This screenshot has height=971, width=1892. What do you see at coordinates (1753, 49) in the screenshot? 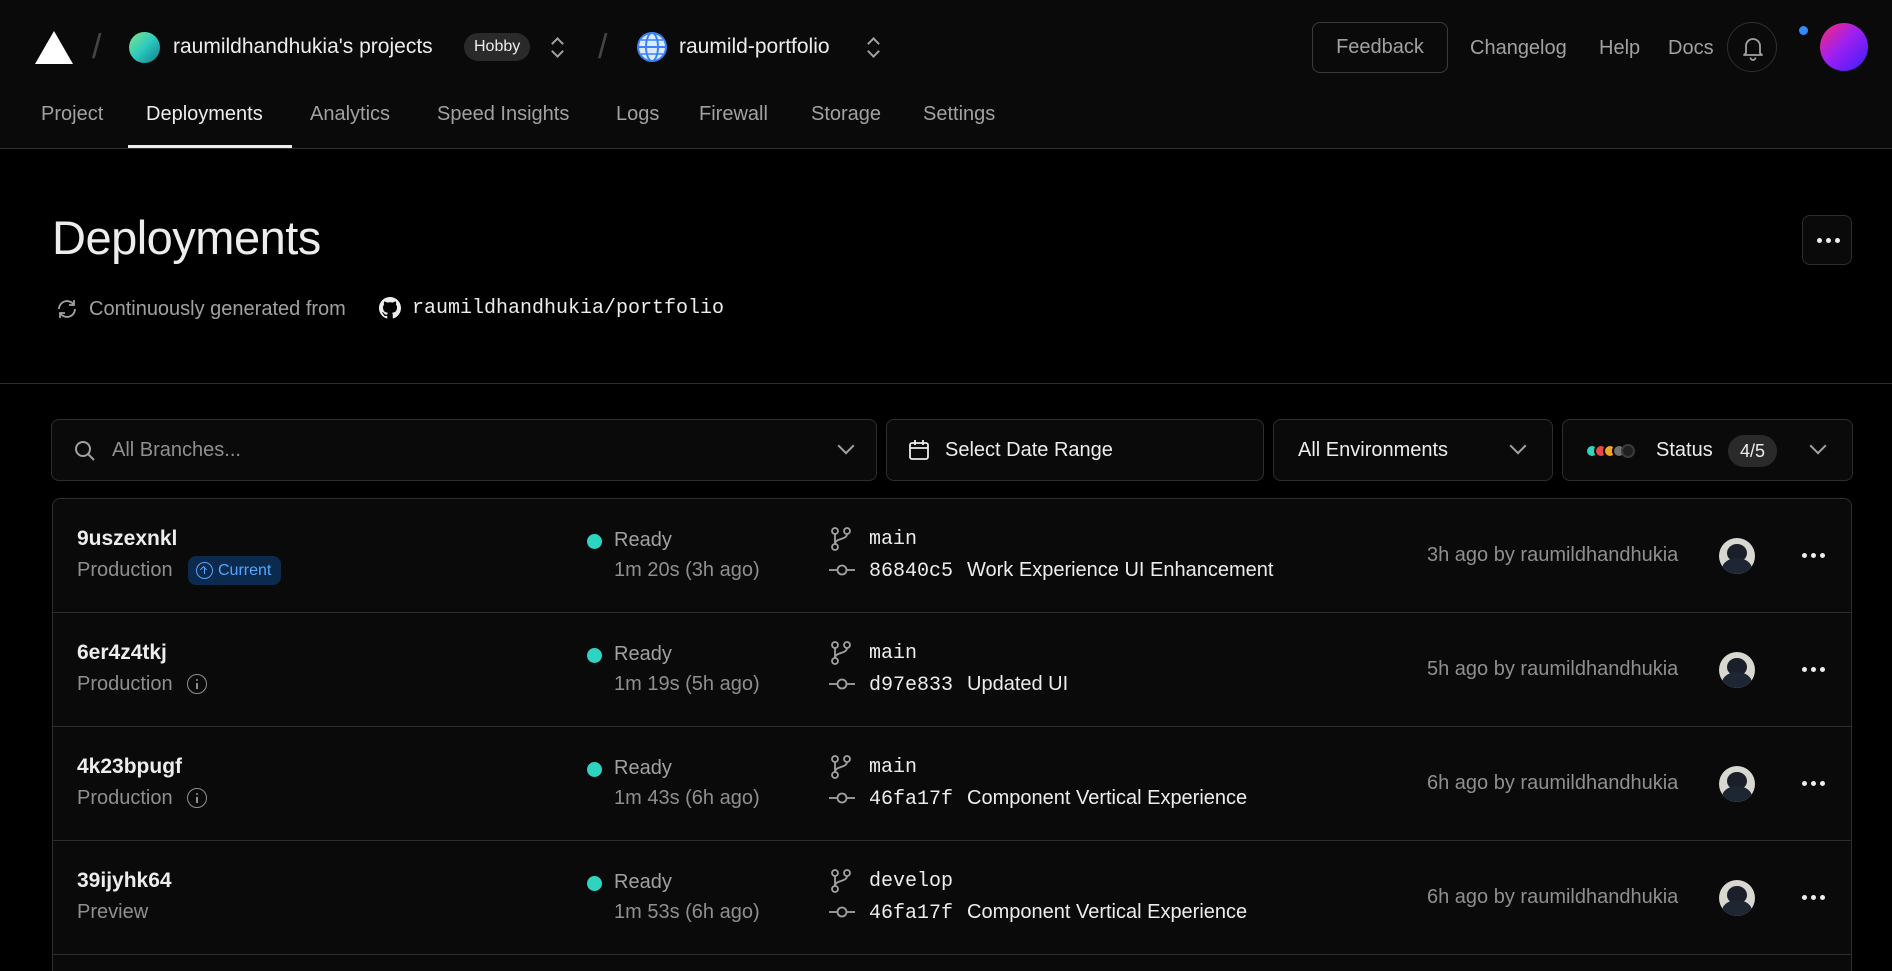
I see `bell-icon` at bounding box center [1753, 49].